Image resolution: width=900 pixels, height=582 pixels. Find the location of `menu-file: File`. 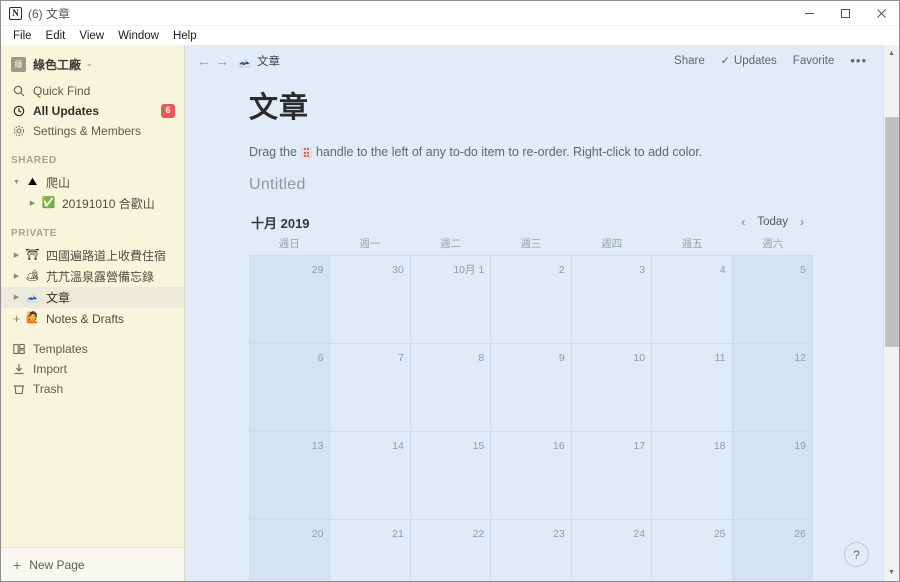

menu-file: File is located at coordinates (22, 36).